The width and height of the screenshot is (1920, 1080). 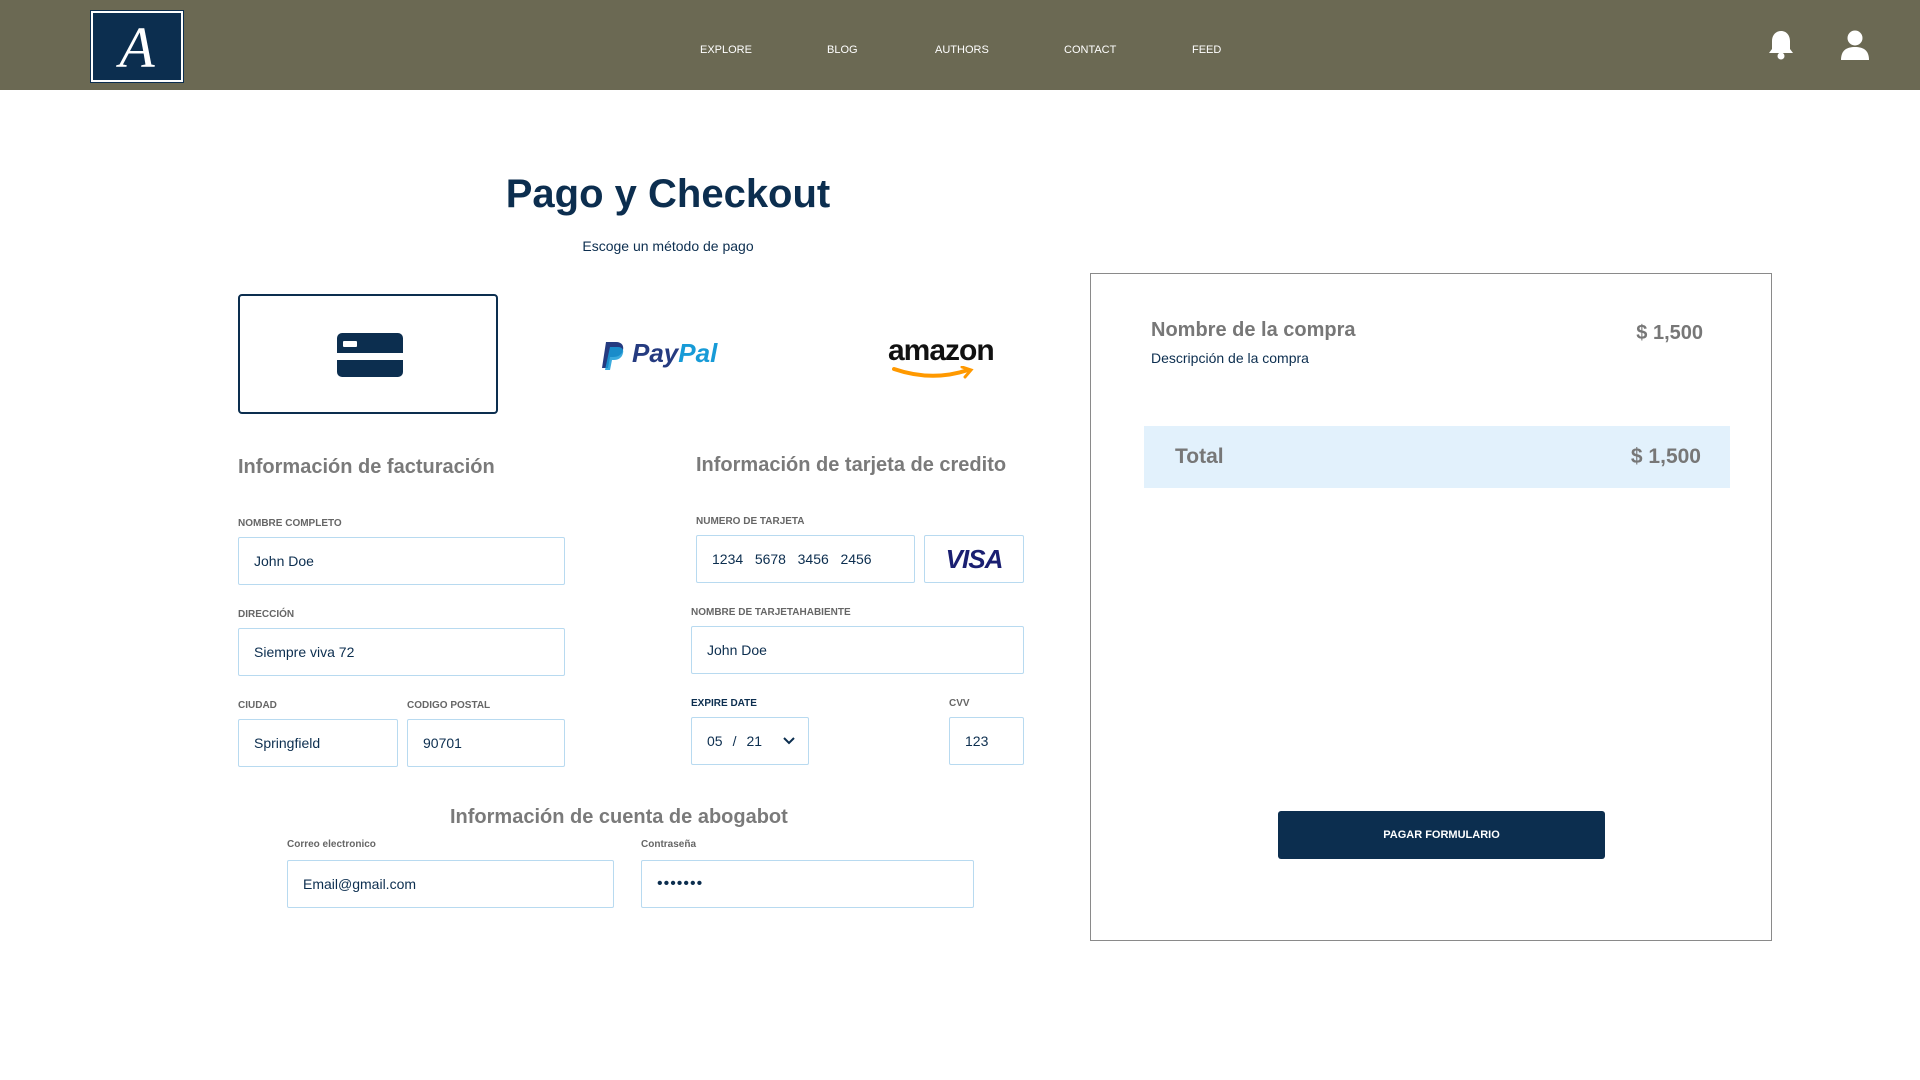 I want to click on address-field: Siempre viva 72, so click(x=401, y=652).